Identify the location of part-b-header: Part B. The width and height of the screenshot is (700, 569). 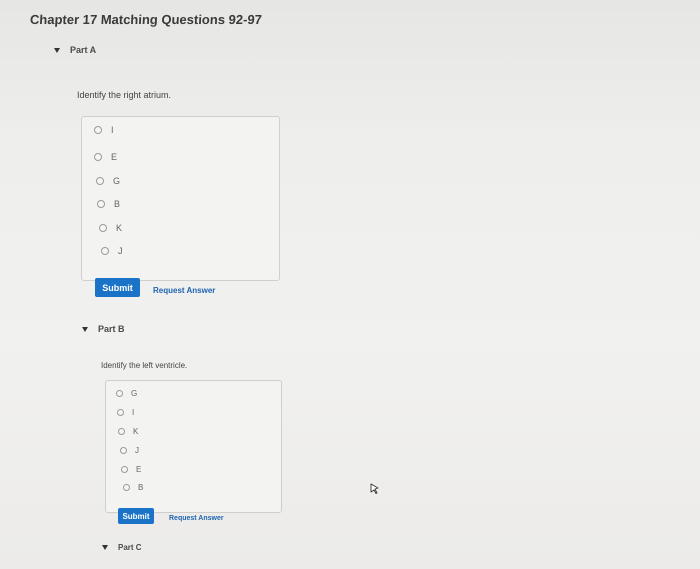
(103, 329).